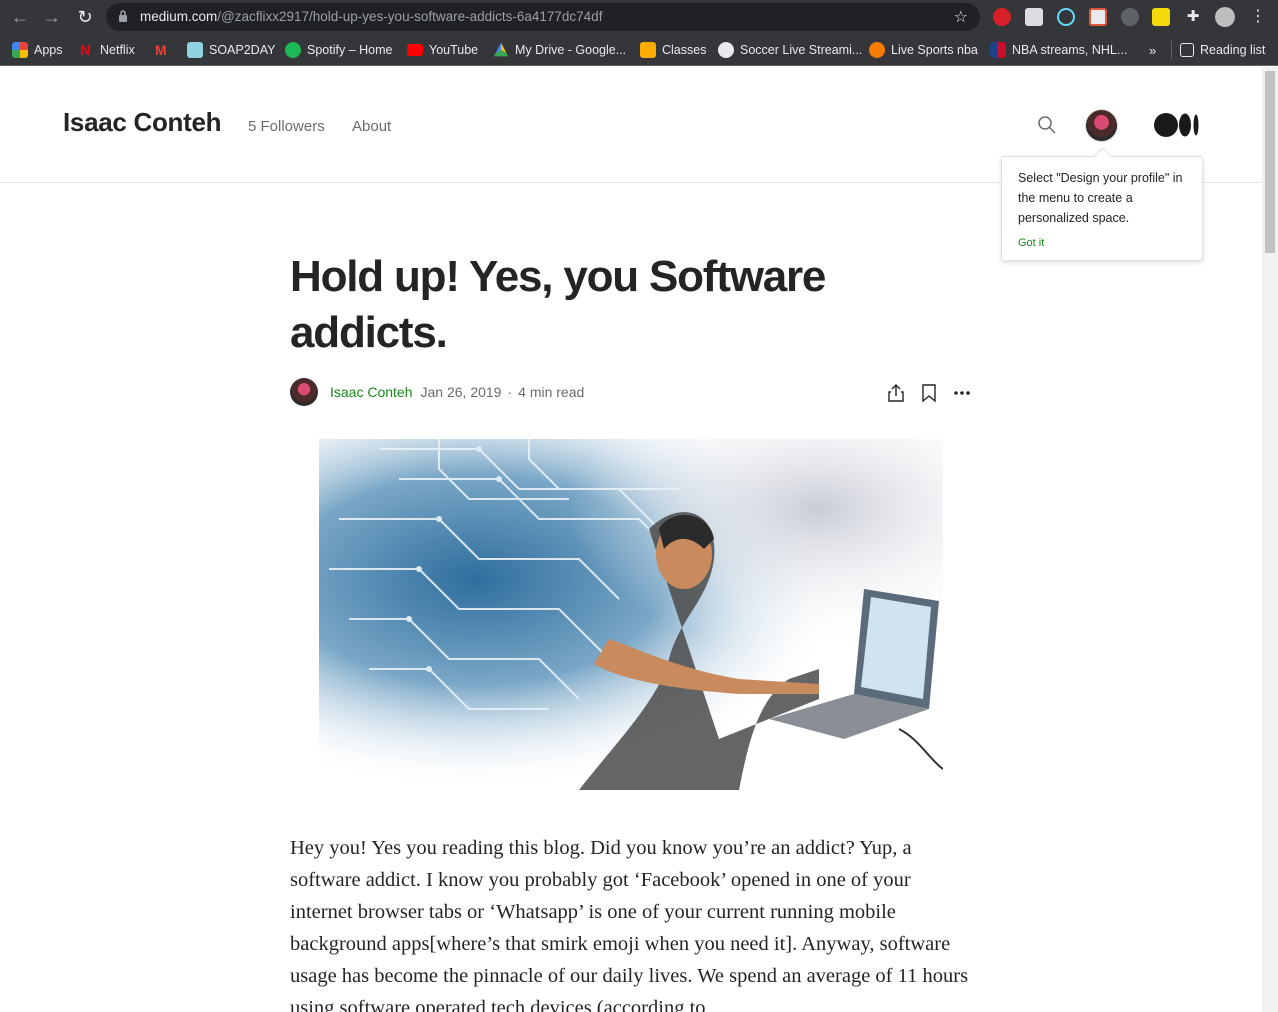 Image resolution: width=1278 pixels, height=1012 pixels. What do you see at coordinates (117, 50) in the screenshot?
I see `bookmark-label: Netflix` at bounding box center [117, 50].